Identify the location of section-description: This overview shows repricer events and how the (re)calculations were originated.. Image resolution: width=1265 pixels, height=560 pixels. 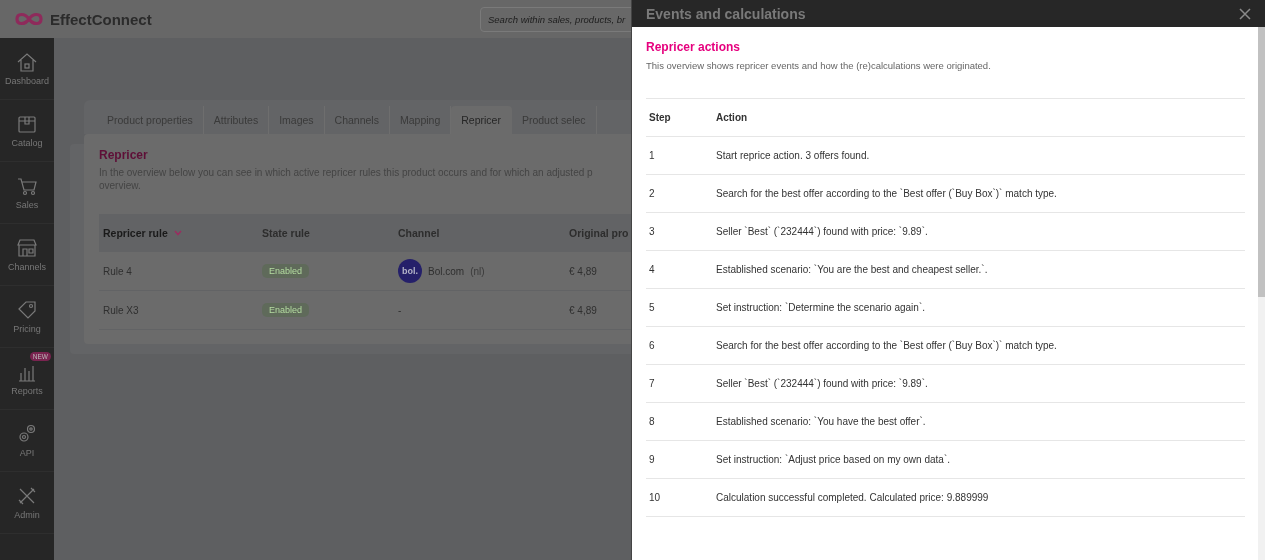
(819, 65).